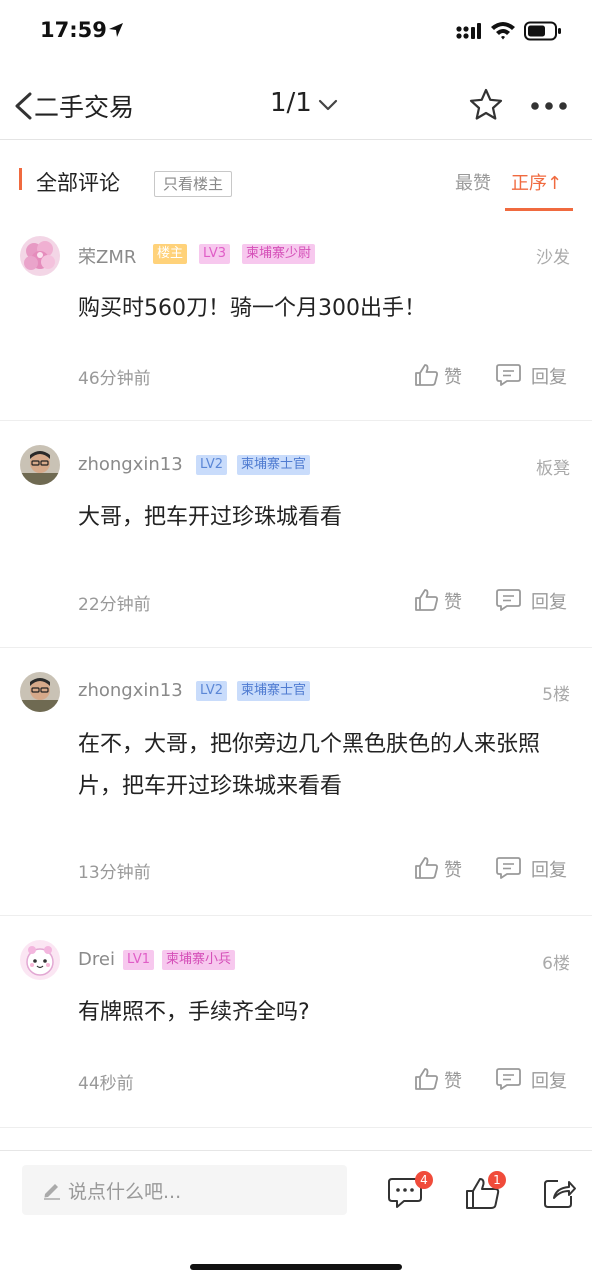 This screenshot has width=592, height=1280. I want to click on signal-icon, so click(468, 31).